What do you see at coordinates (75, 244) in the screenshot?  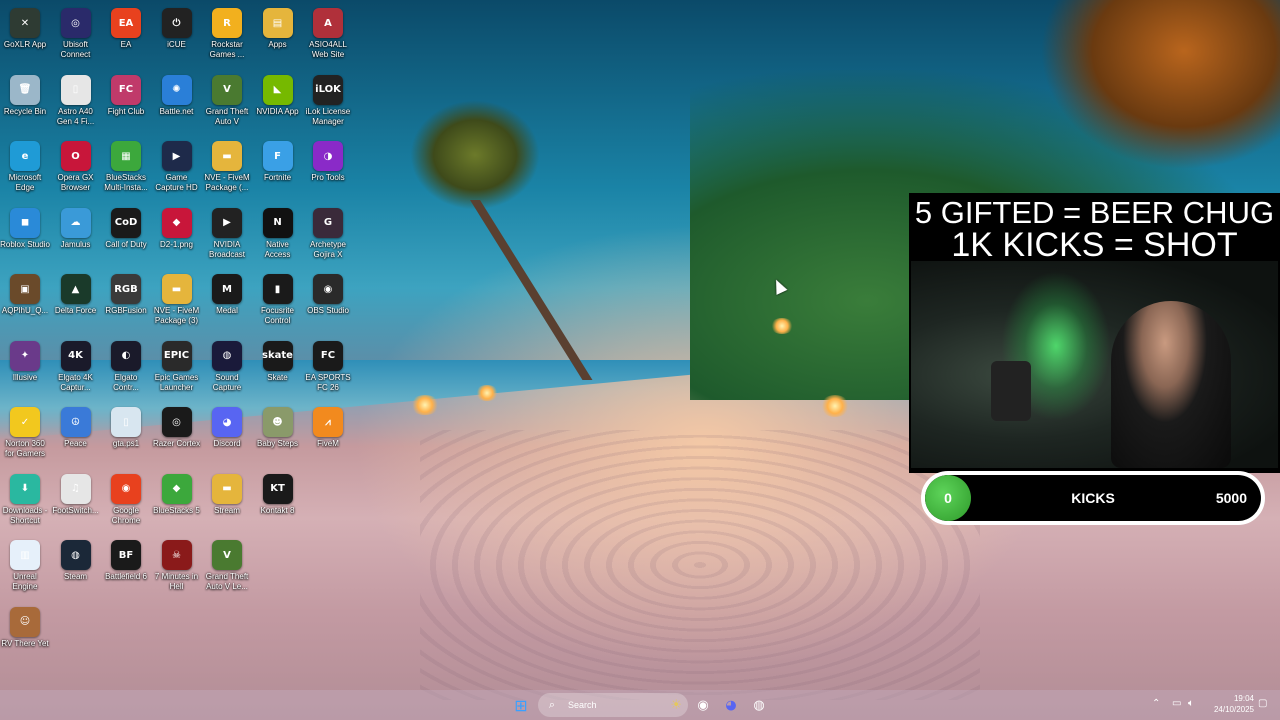 I see `desktop-icon-label: Jamulus` at bounding box center [75, 244].